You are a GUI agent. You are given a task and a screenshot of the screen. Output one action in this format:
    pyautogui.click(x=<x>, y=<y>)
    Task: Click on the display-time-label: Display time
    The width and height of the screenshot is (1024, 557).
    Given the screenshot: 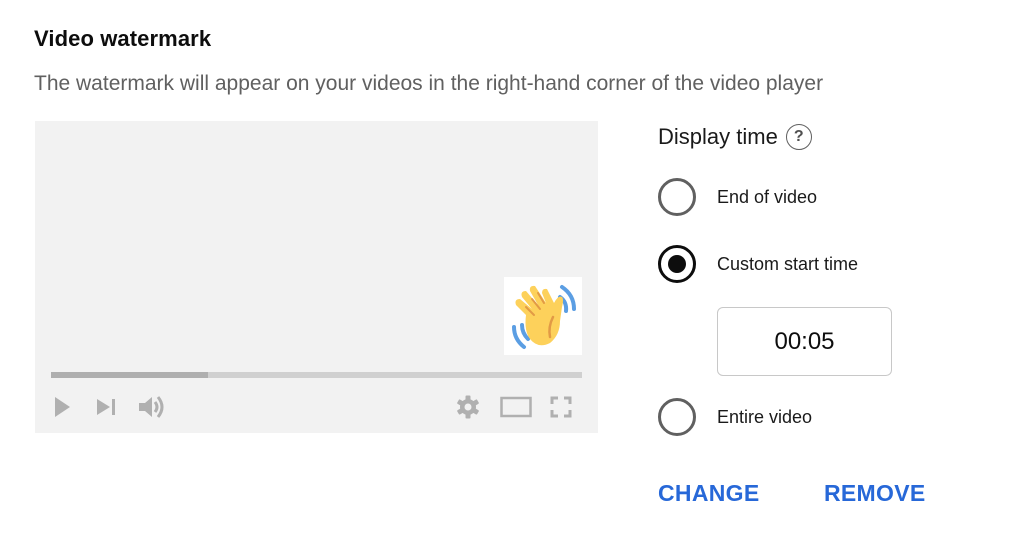 What is the action you would take?
    pyautogui.click(x=718, y=136)
    